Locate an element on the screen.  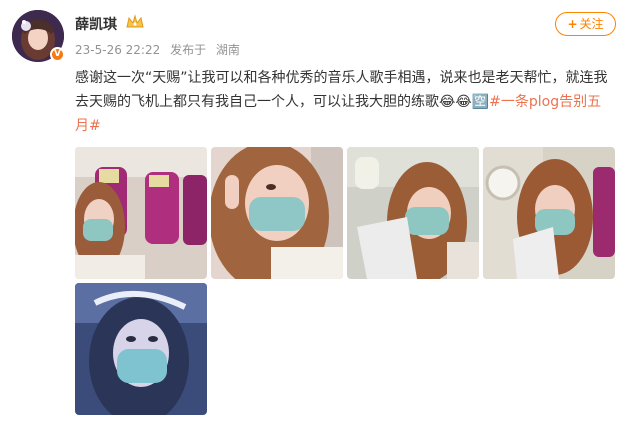
photo-window-seat is located at coordinates (413, 213).